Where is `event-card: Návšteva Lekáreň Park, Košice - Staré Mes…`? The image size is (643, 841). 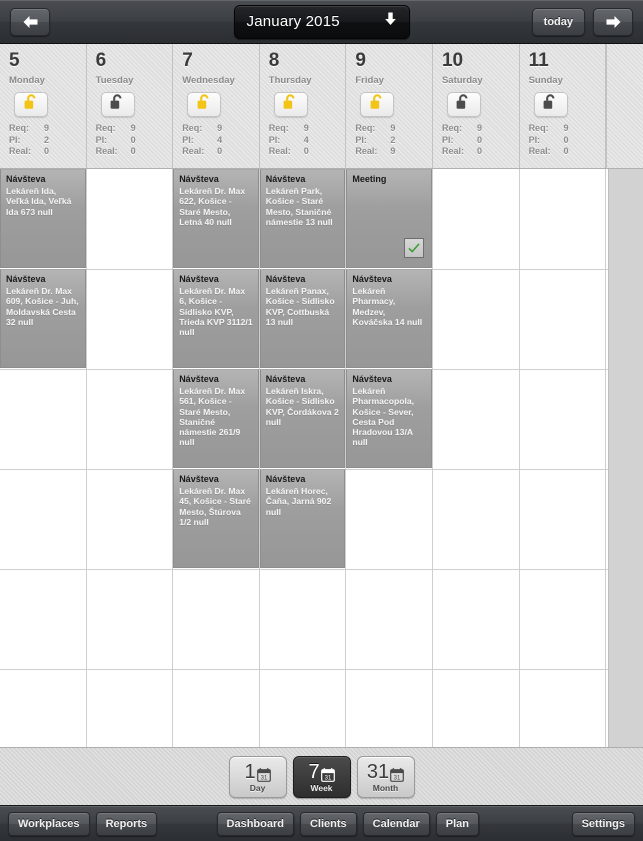
event-card: Návšteva Lekáreň Park, Košice - Staré Mes… is located at coordinates (302, 218).